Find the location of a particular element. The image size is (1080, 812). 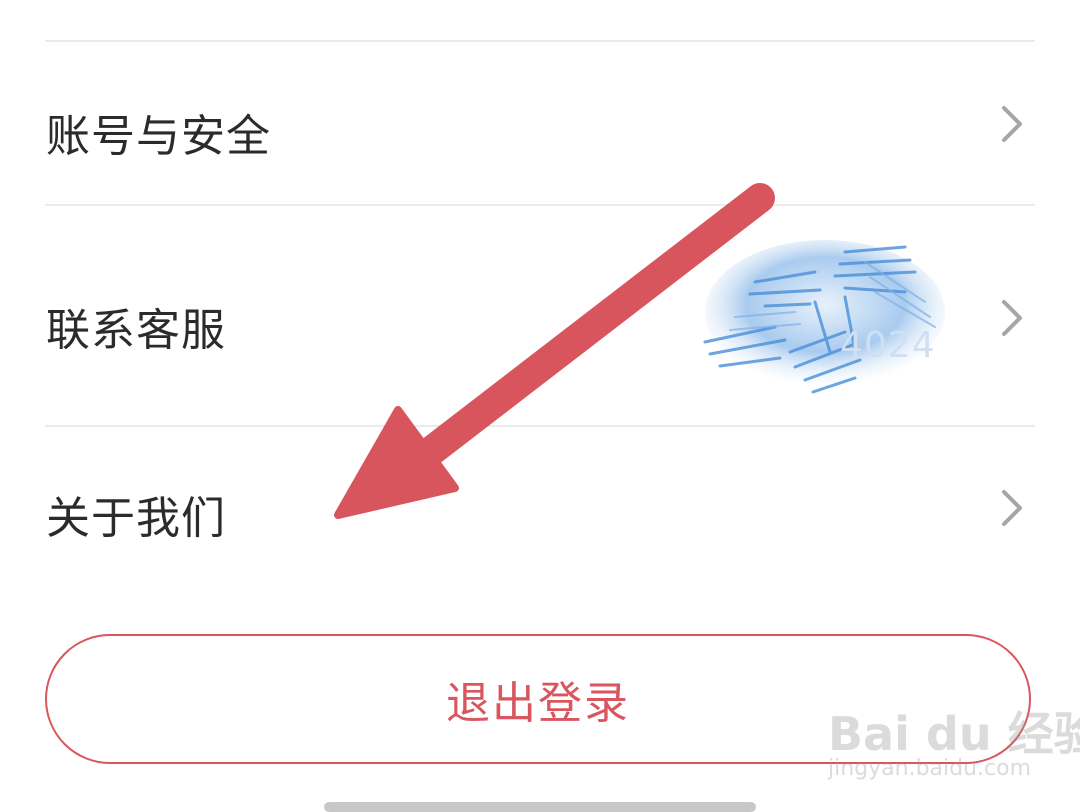

settings-item-label: 关于我们 is located at coordinates (136, 518).